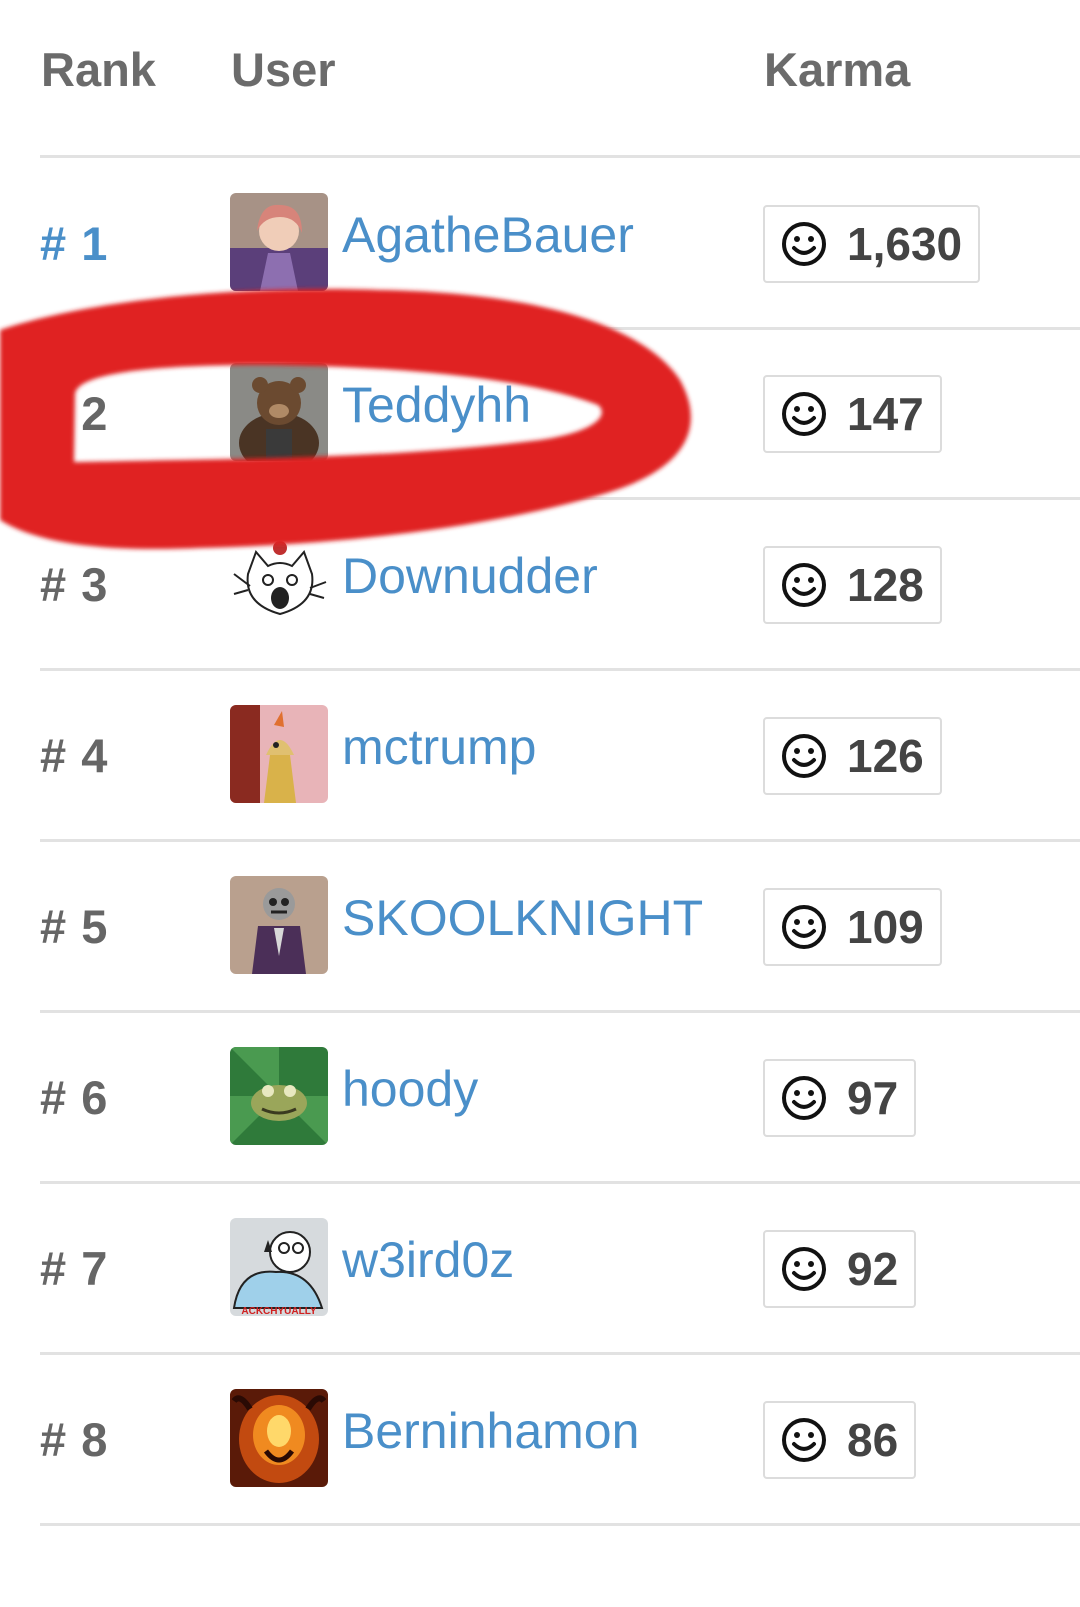  Describe the element at coordinates (873, 1098) in the screenshot. I see `karma-value: 97` at that location.